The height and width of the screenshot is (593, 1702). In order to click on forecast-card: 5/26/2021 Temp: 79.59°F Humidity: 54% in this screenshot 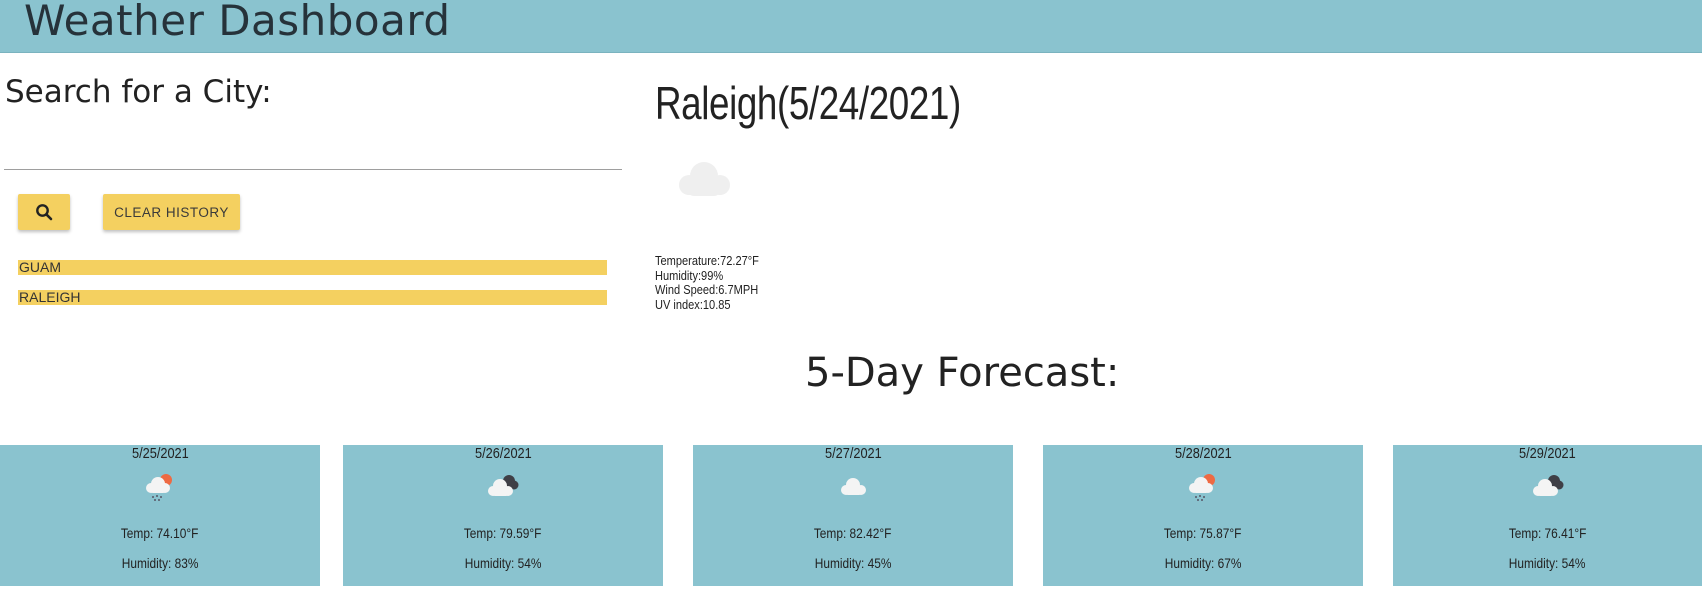, I will do `click(503, 515)`.